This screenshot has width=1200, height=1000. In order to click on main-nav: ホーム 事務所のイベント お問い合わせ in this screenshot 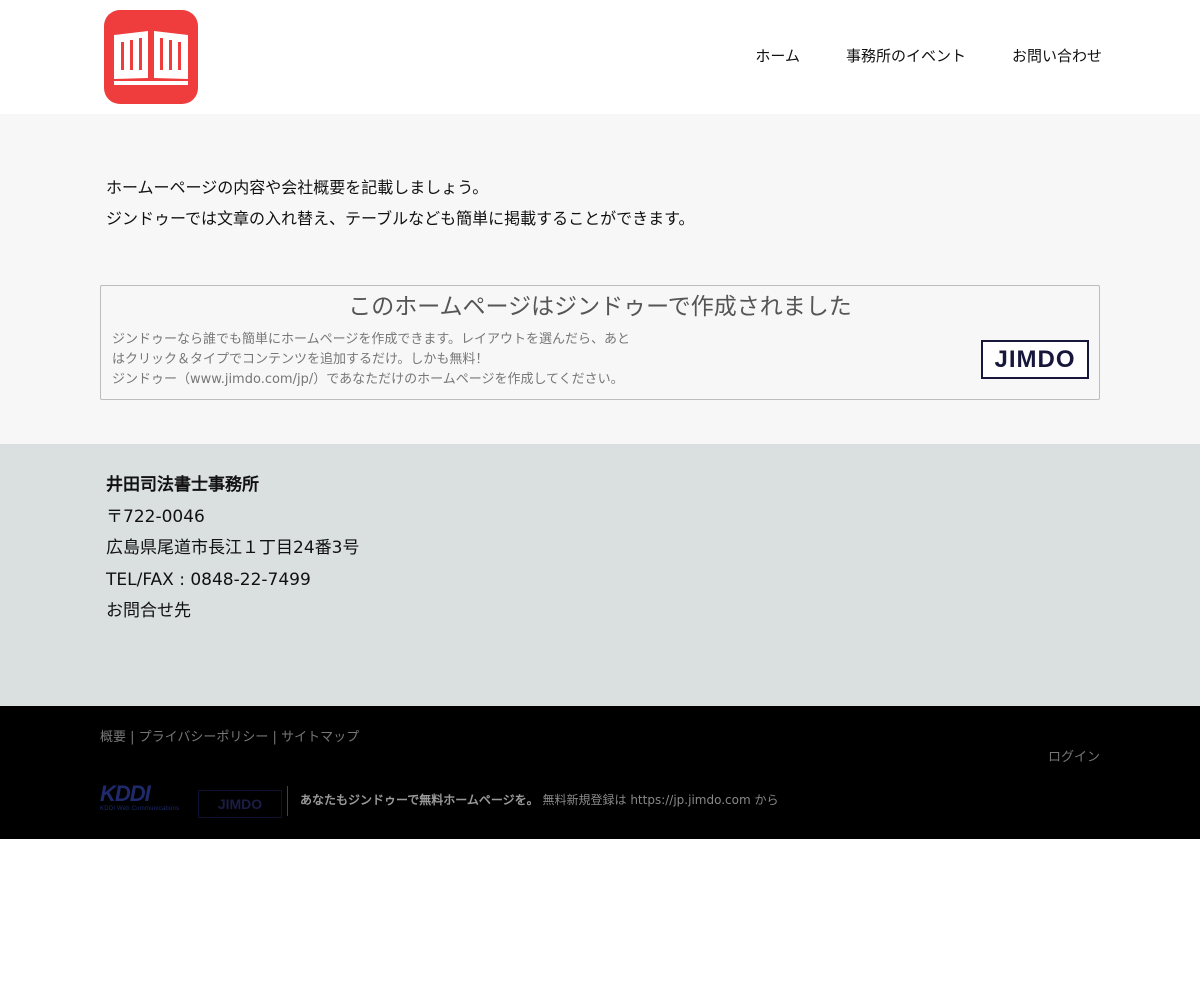, I will do `click(928, 56)`.